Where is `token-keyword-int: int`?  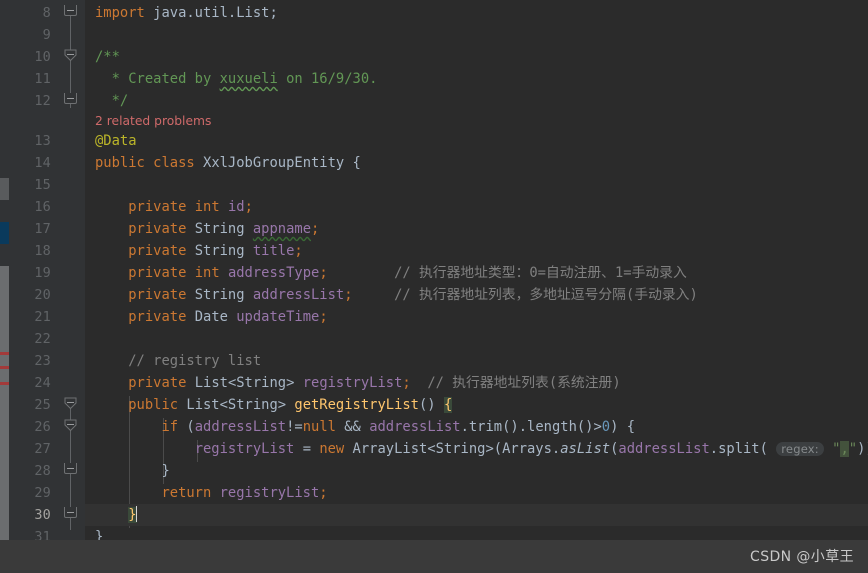 token-keyword-int: int is located at coordinates (207, 273).